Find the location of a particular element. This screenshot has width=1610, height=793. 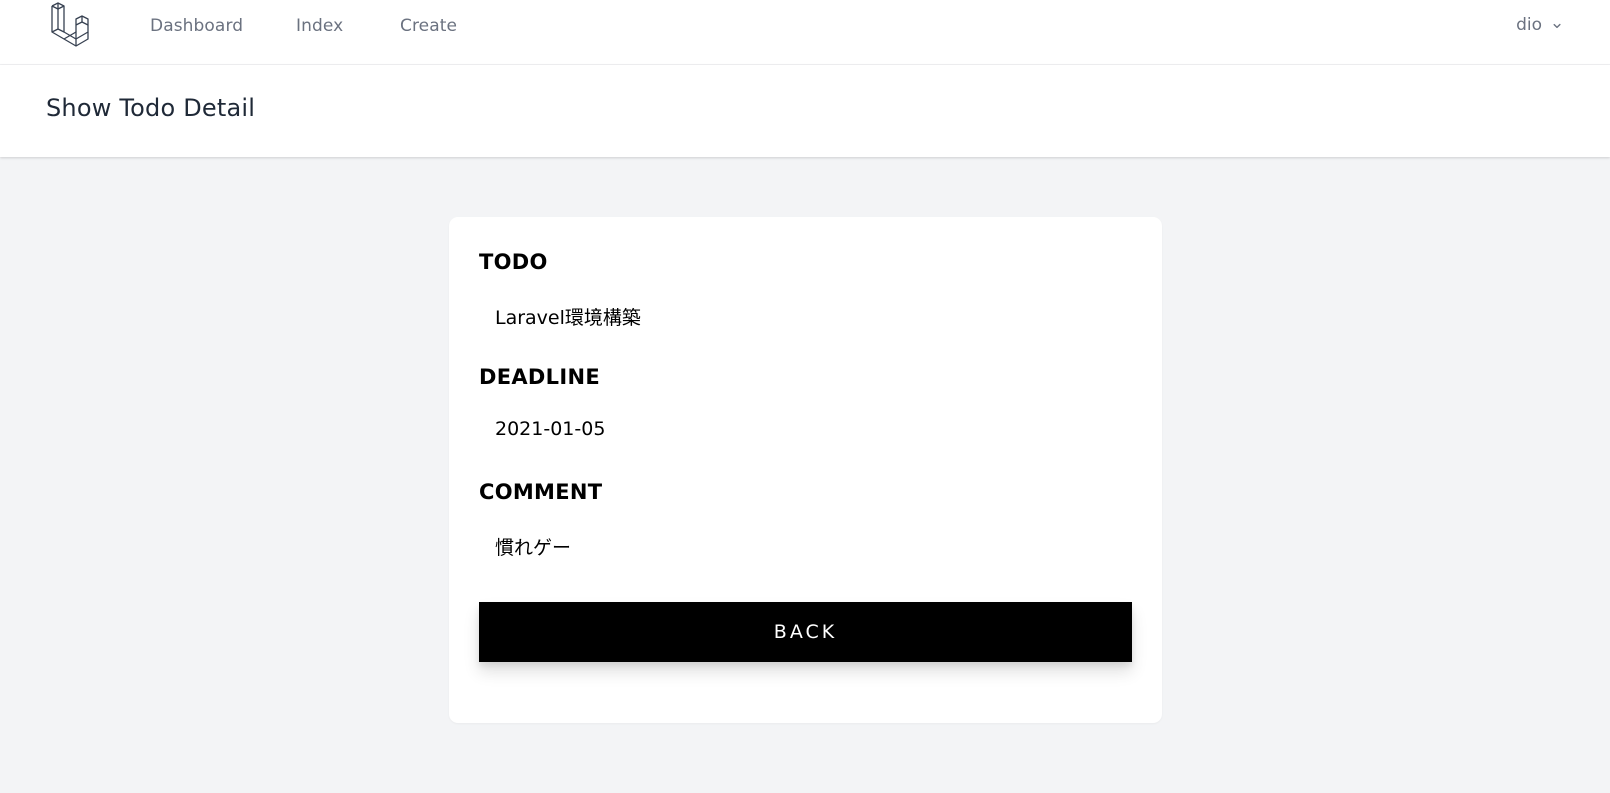

deadline-label: DEADLINE is located at coordinates (539, 377).